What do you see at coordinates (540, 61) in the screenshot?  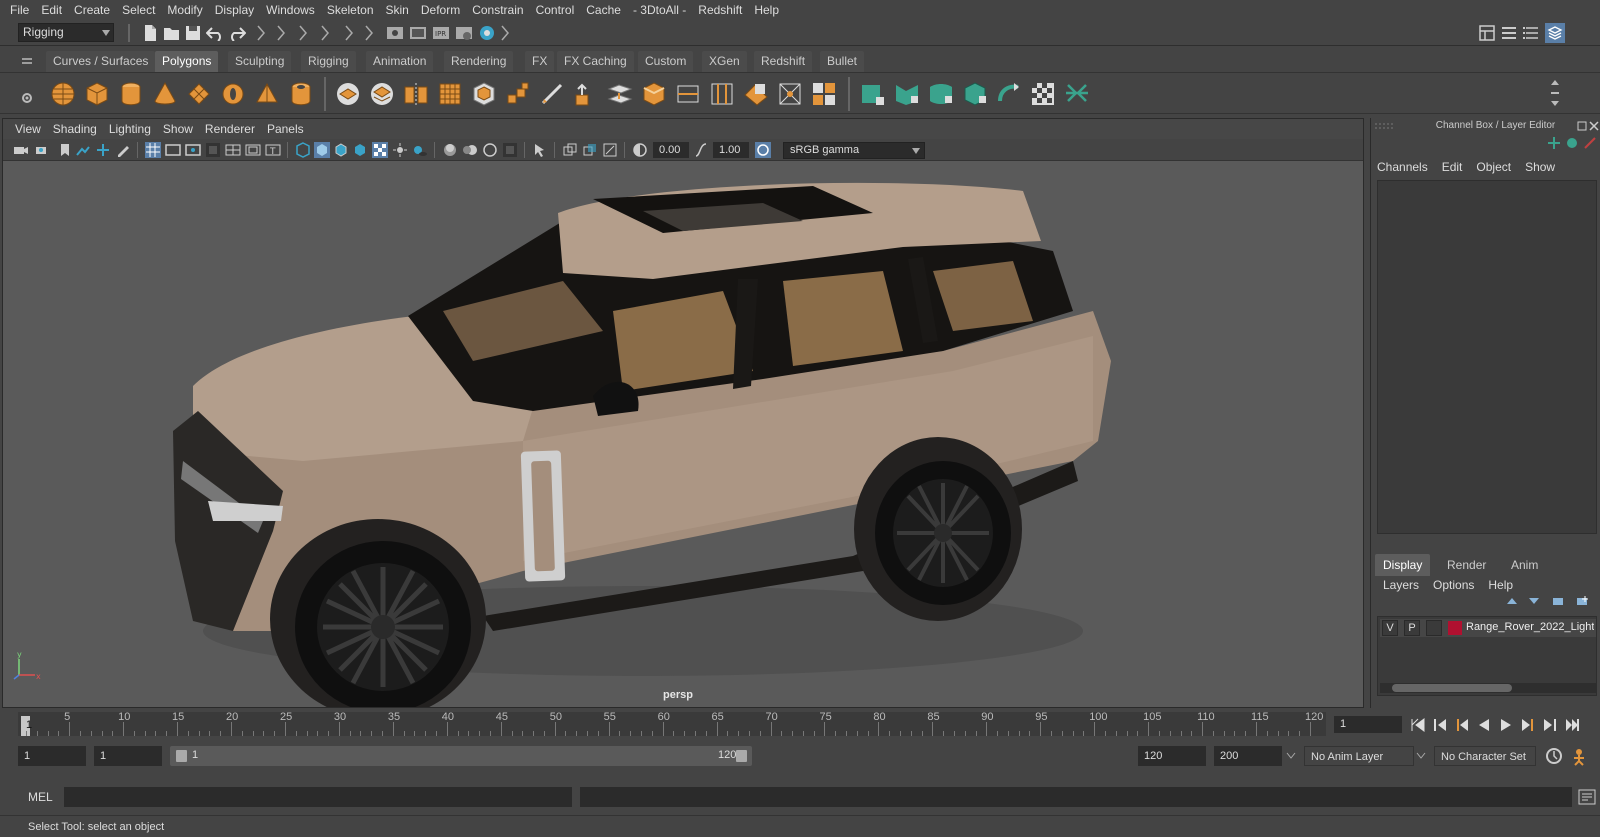 I see `tab-fx: FX` at bounding box center [540, 61].